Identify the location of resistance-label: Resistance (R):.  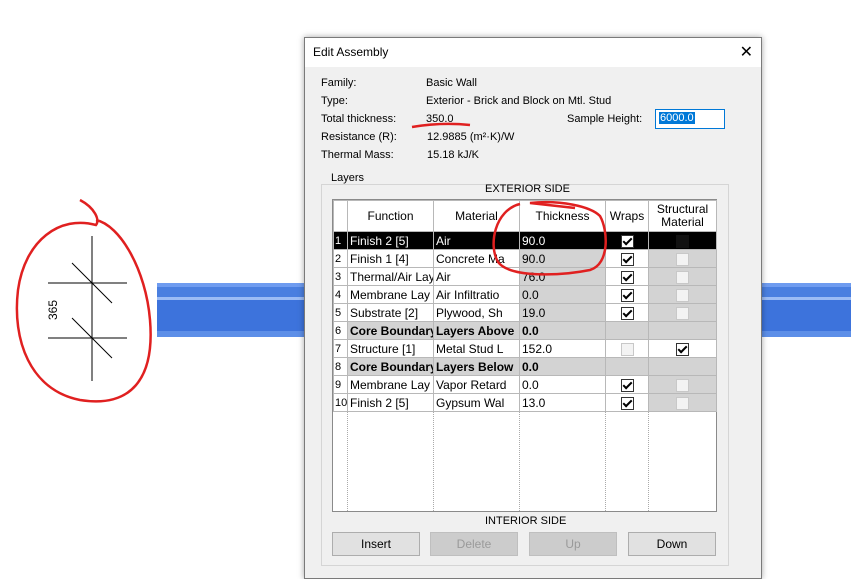
(359, 137).